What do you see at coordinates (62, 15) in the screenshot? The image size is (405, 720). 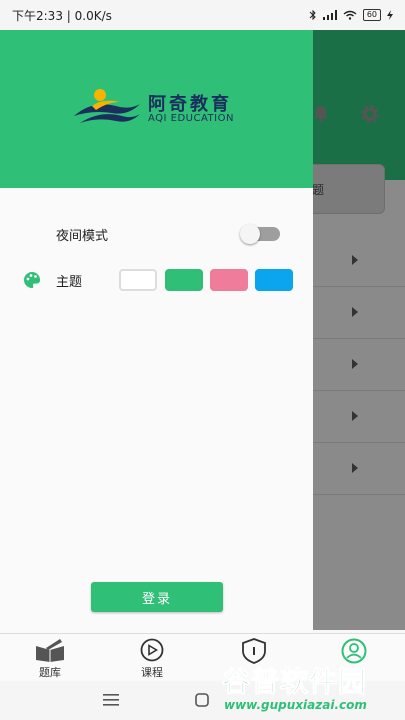 I see `status-time: 下午2:33 | 0.0K/s` at bounding box center [62, 15].